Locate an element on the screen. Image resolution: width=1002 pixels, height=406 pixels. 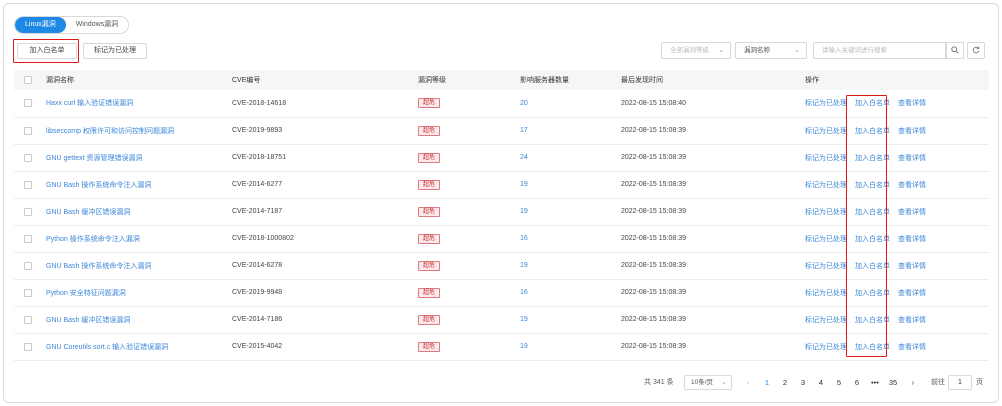
vuln-name-link: GNU Coreutils sort.c 输入验证错误漏洞 is located at coordinates (135, 346).